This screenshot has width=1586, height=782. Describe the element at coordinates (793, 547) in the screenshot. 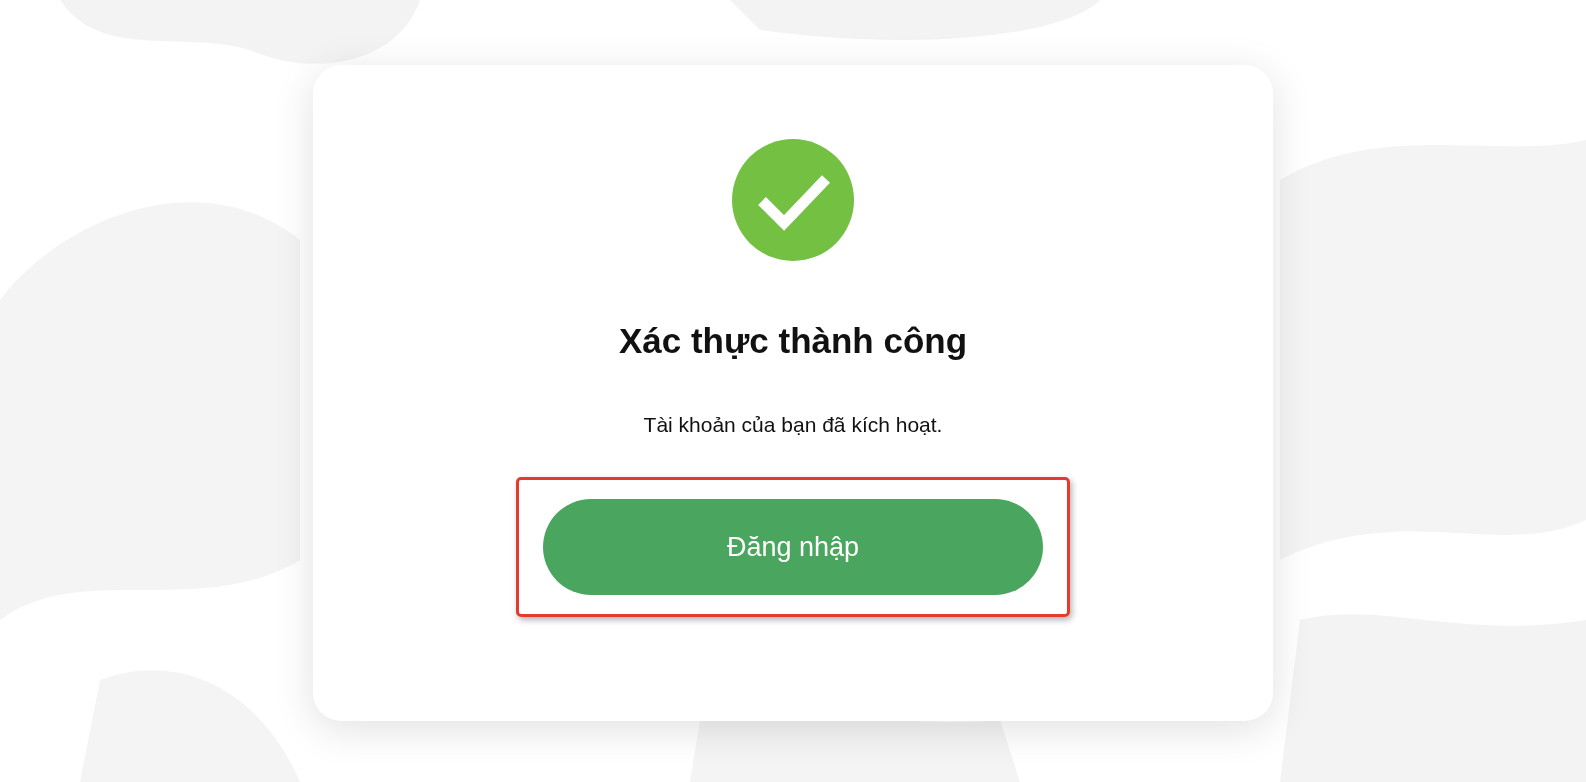

I see `login-button: Đăng nhập` at that location.